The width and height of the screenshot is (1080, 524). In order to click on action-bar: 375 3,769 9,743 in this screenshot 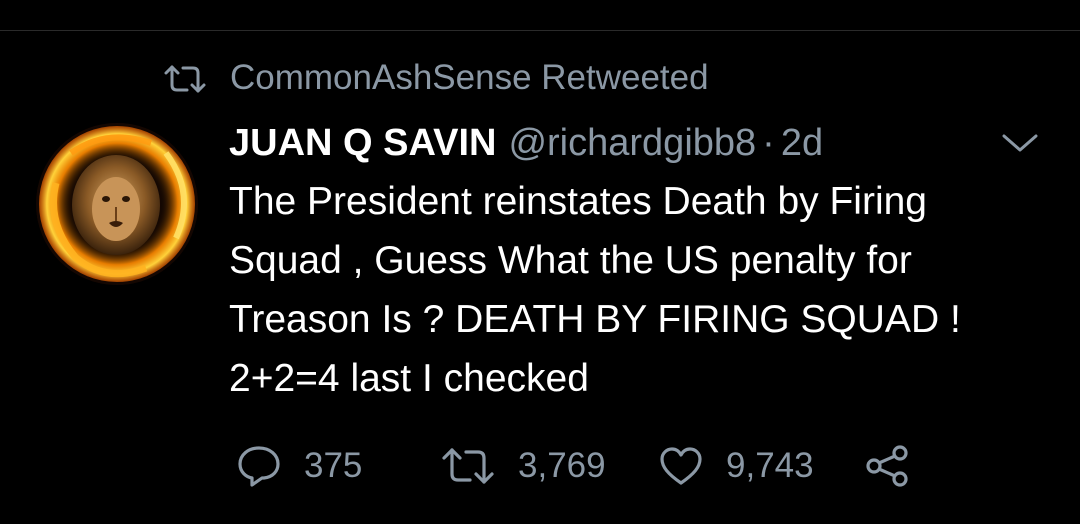, I will do `click(586, 466)`.